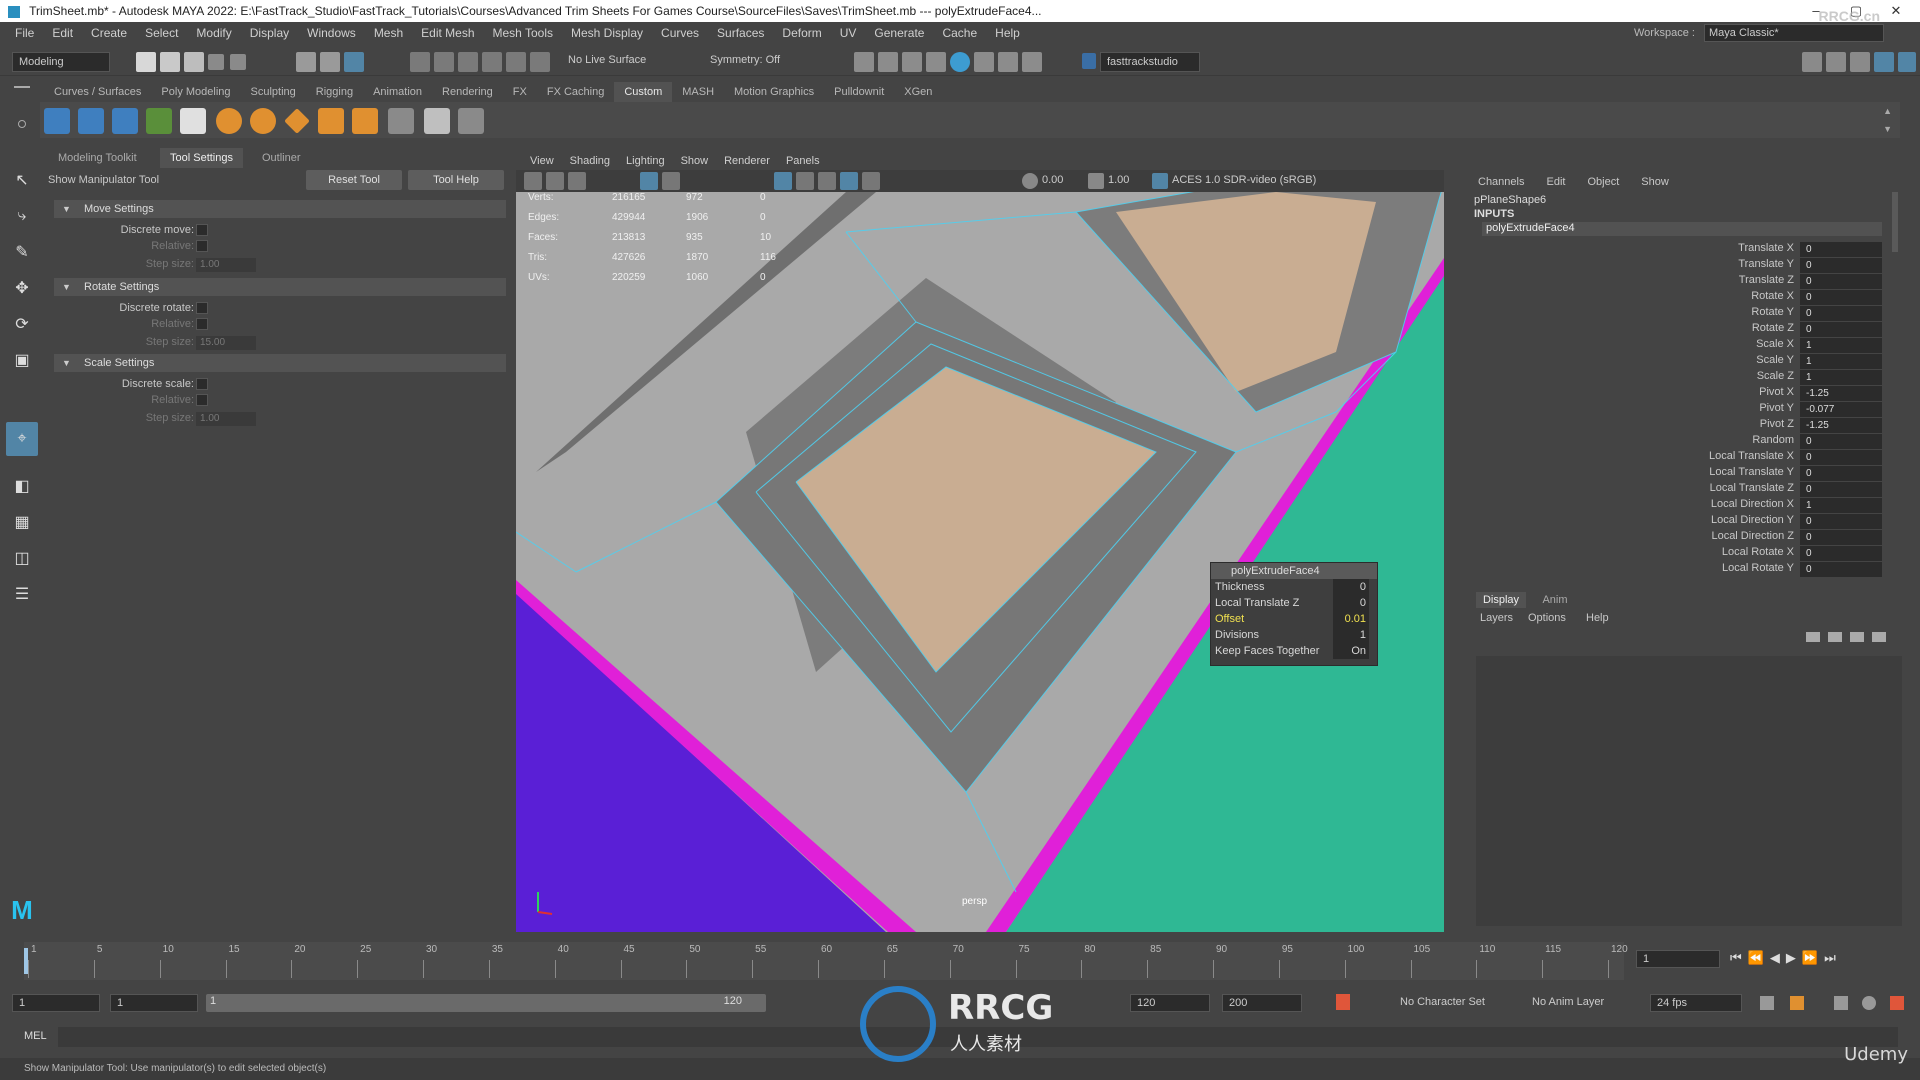 This screenshot has width=1920, height=1080. Describe the element at coordinates (22, 324) in the screenshot. I see `rotate-tool-icon: ⟳` at that location.